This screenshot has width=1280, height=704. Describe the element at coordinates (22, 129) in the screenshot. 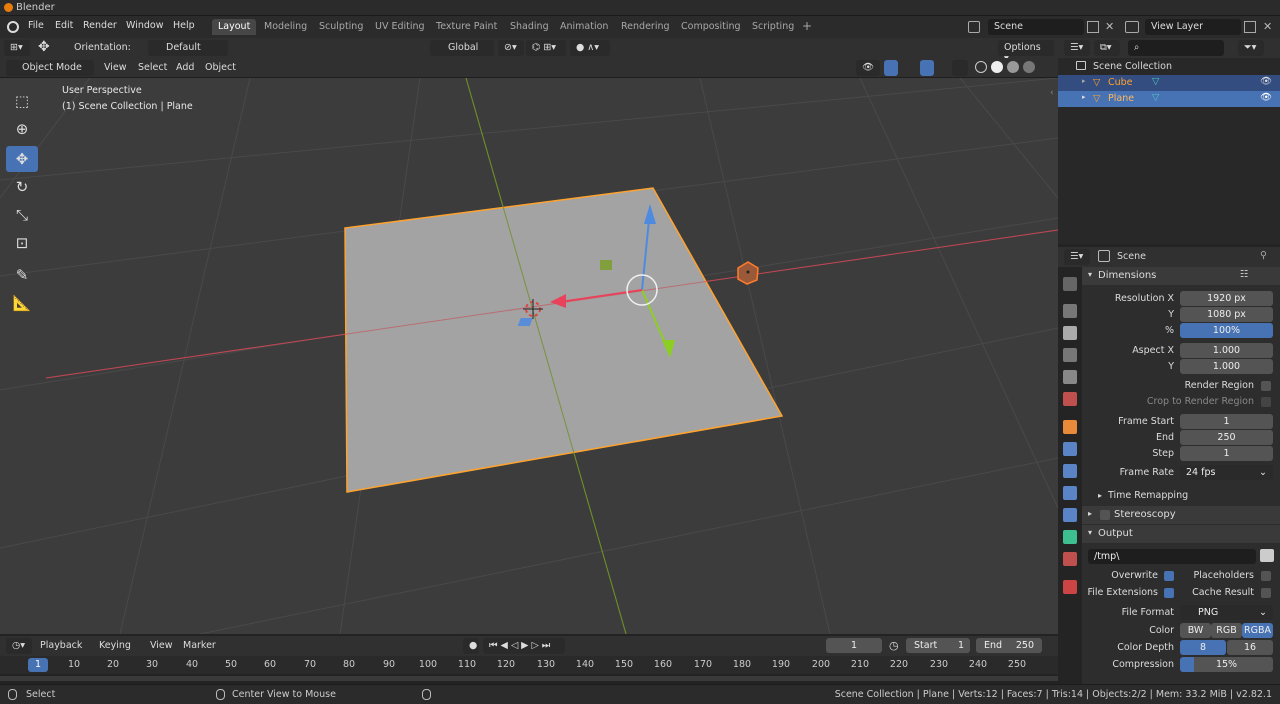

I see `cursor-tool-icon: ⊕` at that location.